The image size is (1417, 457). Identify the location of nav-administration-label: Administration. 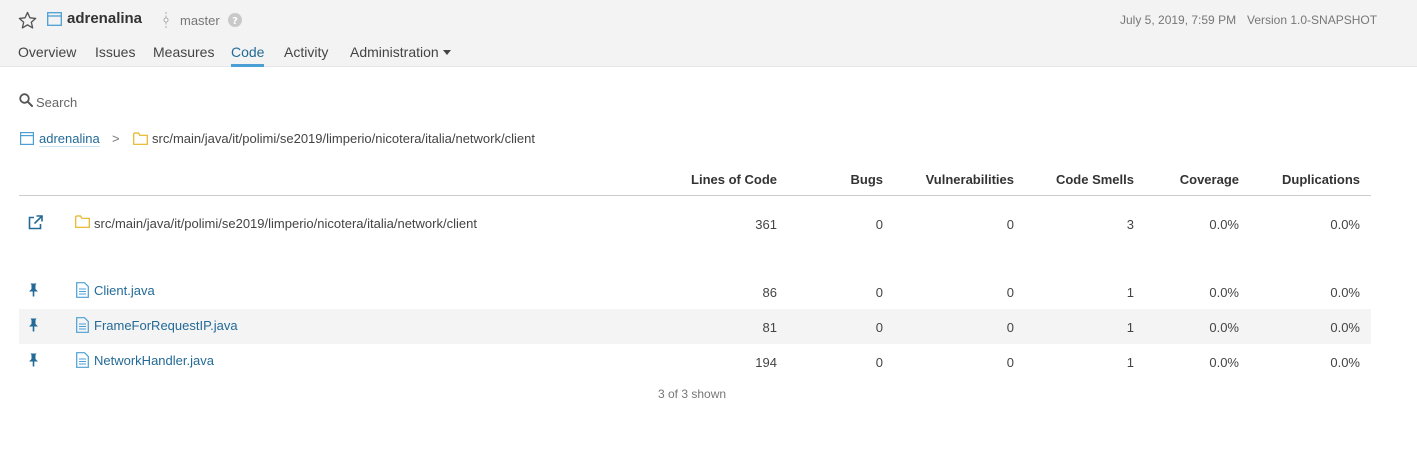
(394, 52).